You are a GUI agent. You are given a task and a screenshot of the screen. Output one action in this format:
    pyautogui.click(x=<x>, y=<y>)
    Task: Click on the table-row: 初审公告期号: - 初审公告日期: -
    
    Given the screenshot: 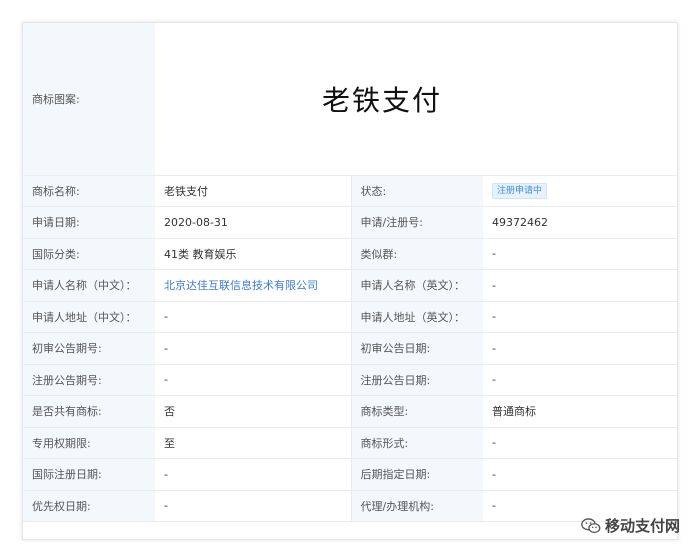 What is the action you would take?
    pyautogui.click(x=350, y=348)
    